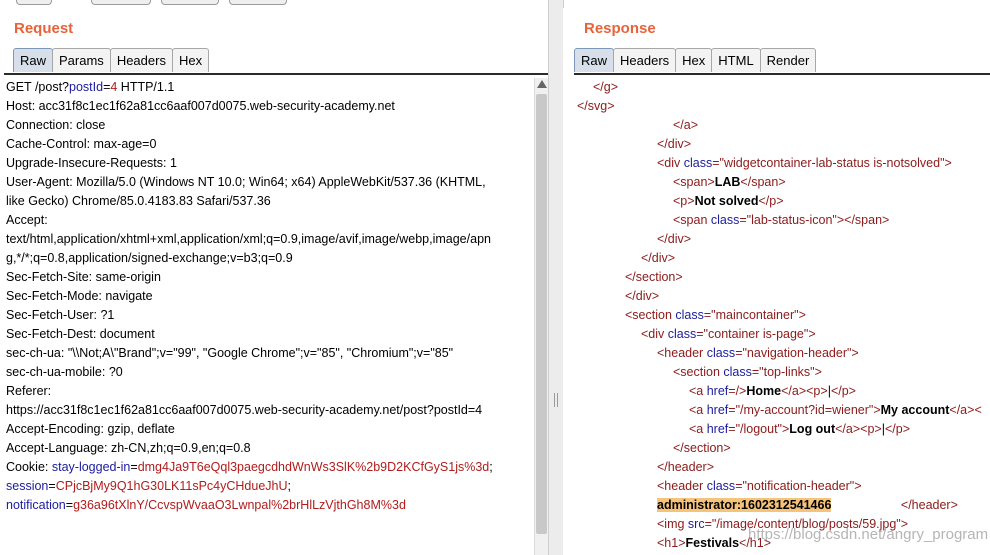 This screenshot has height=555, width=990. I want to click on code-line: <header class="navigation-header">, so click(783, 353).